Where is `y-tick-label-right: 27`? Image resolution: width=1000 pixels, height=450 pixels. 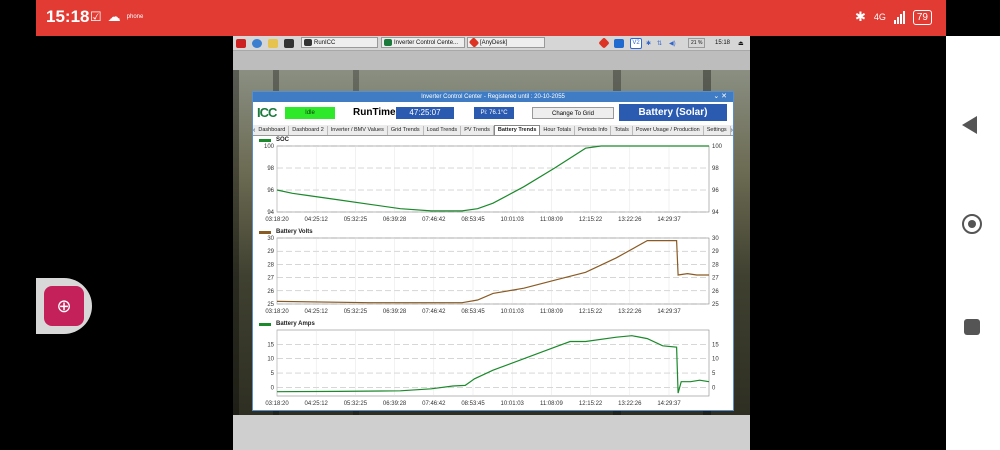
y-tick-label-right: 27 is located at coordinates (715, 279).